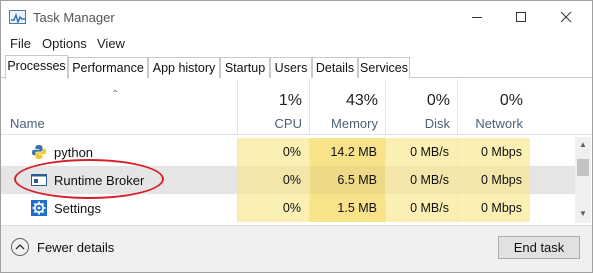  What do you see at coordinates (296, 17) in the screenshot?
I see `title-bar: Task Manager` at bounding box center [296, 17].